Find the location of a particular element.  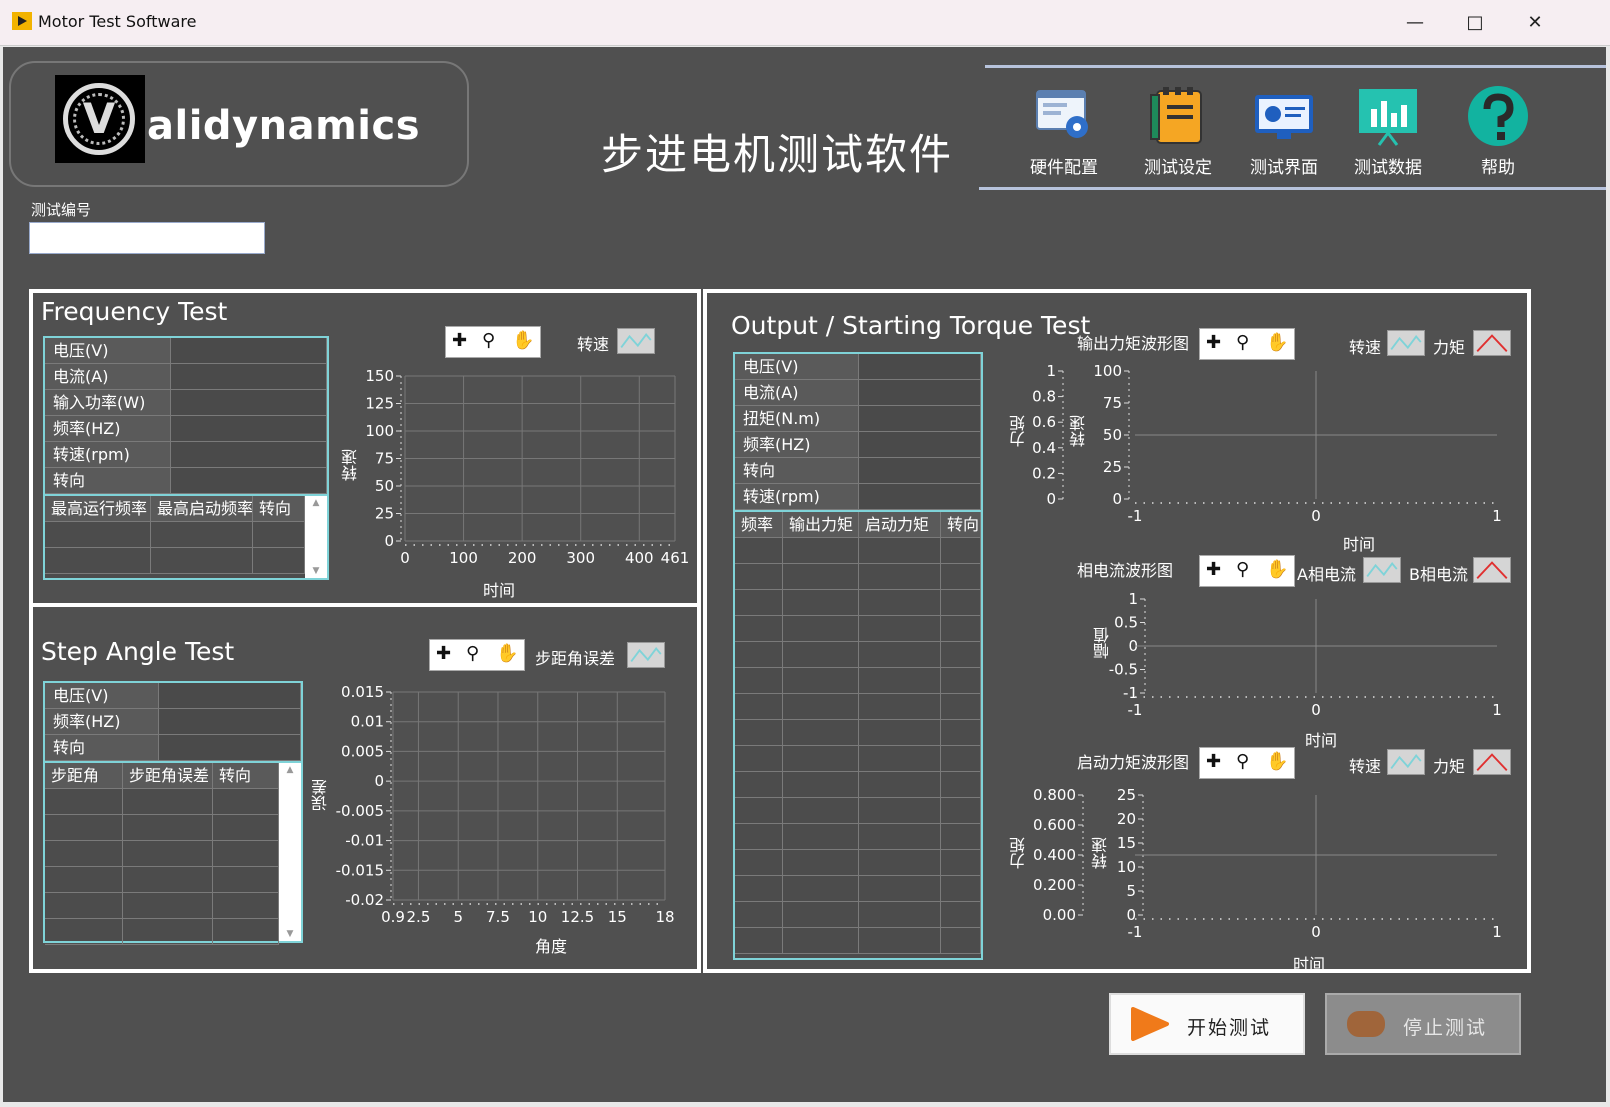

step-result-table: 步距角 步距角误差 转向 ▲ ▼ is located at coordinates (173, 853).